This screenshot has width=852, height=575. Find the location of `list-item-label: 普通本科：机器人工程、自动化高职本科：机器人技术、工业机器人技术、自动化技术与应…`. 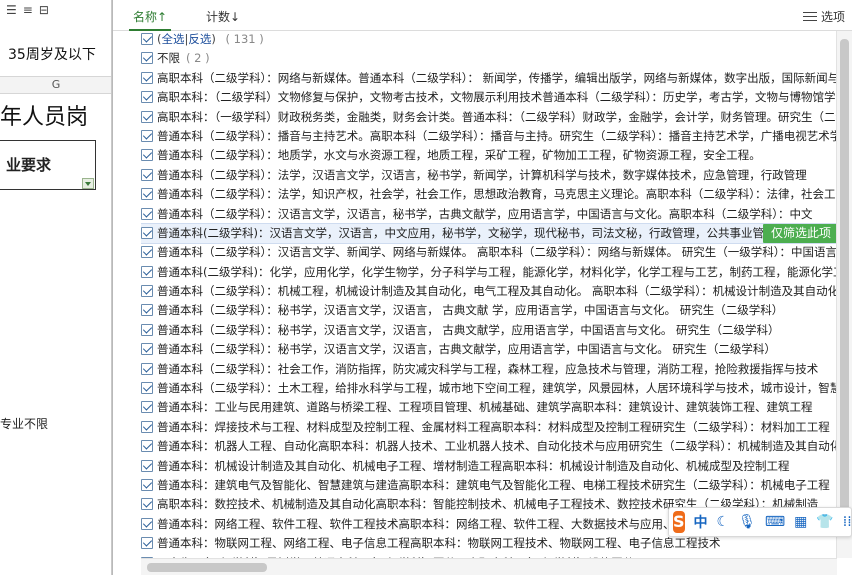

list-item-label: 普通本科：机器人工程、自动化高职本科：机器人技术、工业机器人技术、自动化技术与应… is located at coordinates (497, 446).